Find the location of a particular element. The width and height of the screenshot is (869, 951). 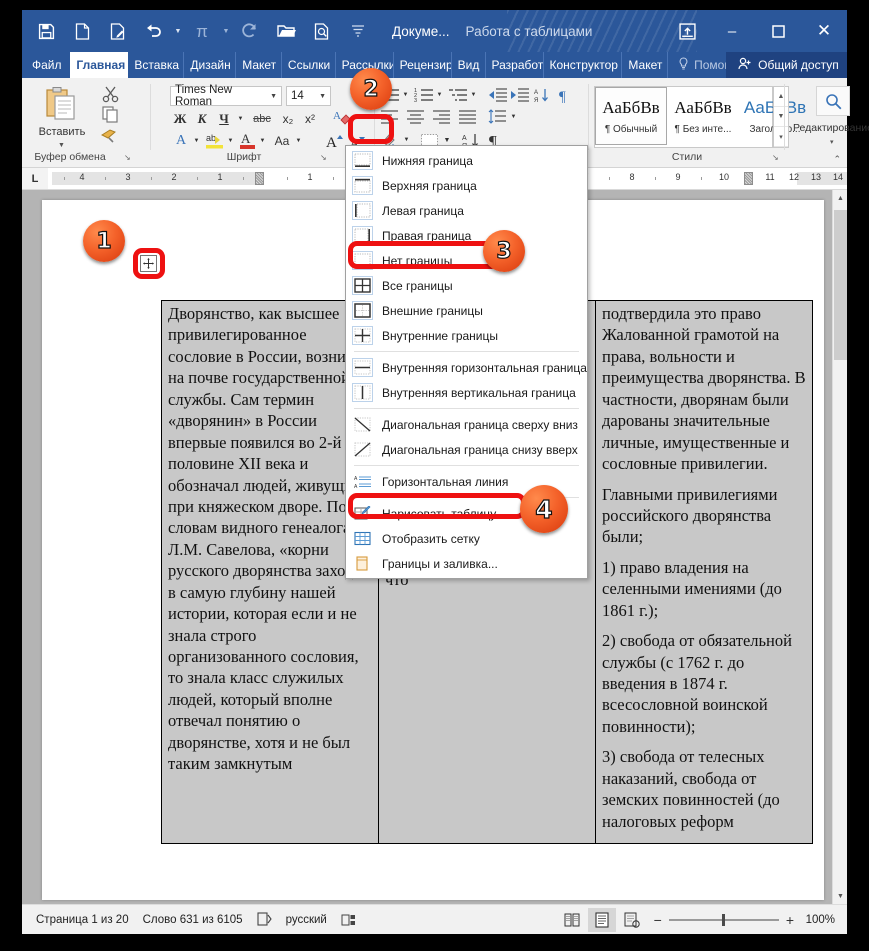

paste-button-label: Вставить is located at coordinates (62, 132).